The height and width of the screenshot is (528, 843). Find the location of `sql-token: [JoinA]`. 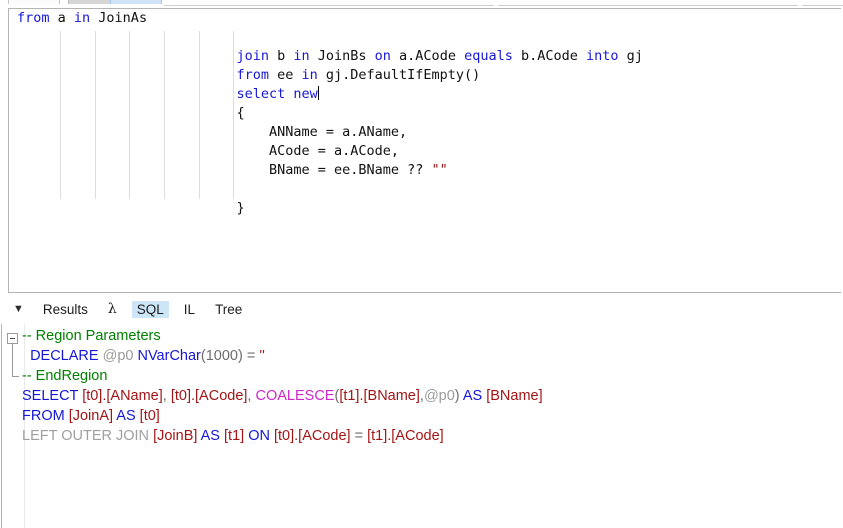

sql-token: [JoinA] is located at coordinates (91, 416).